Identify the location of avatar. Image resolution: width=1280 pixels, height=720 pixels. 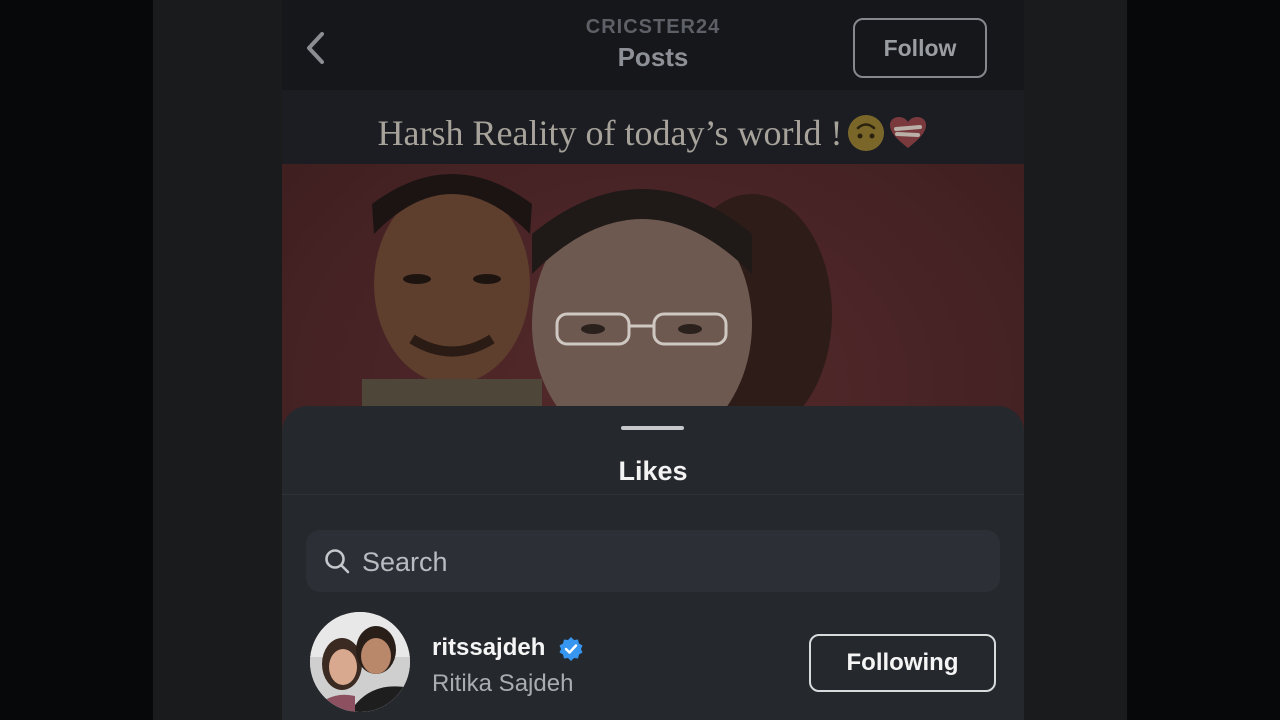
(360, 662).